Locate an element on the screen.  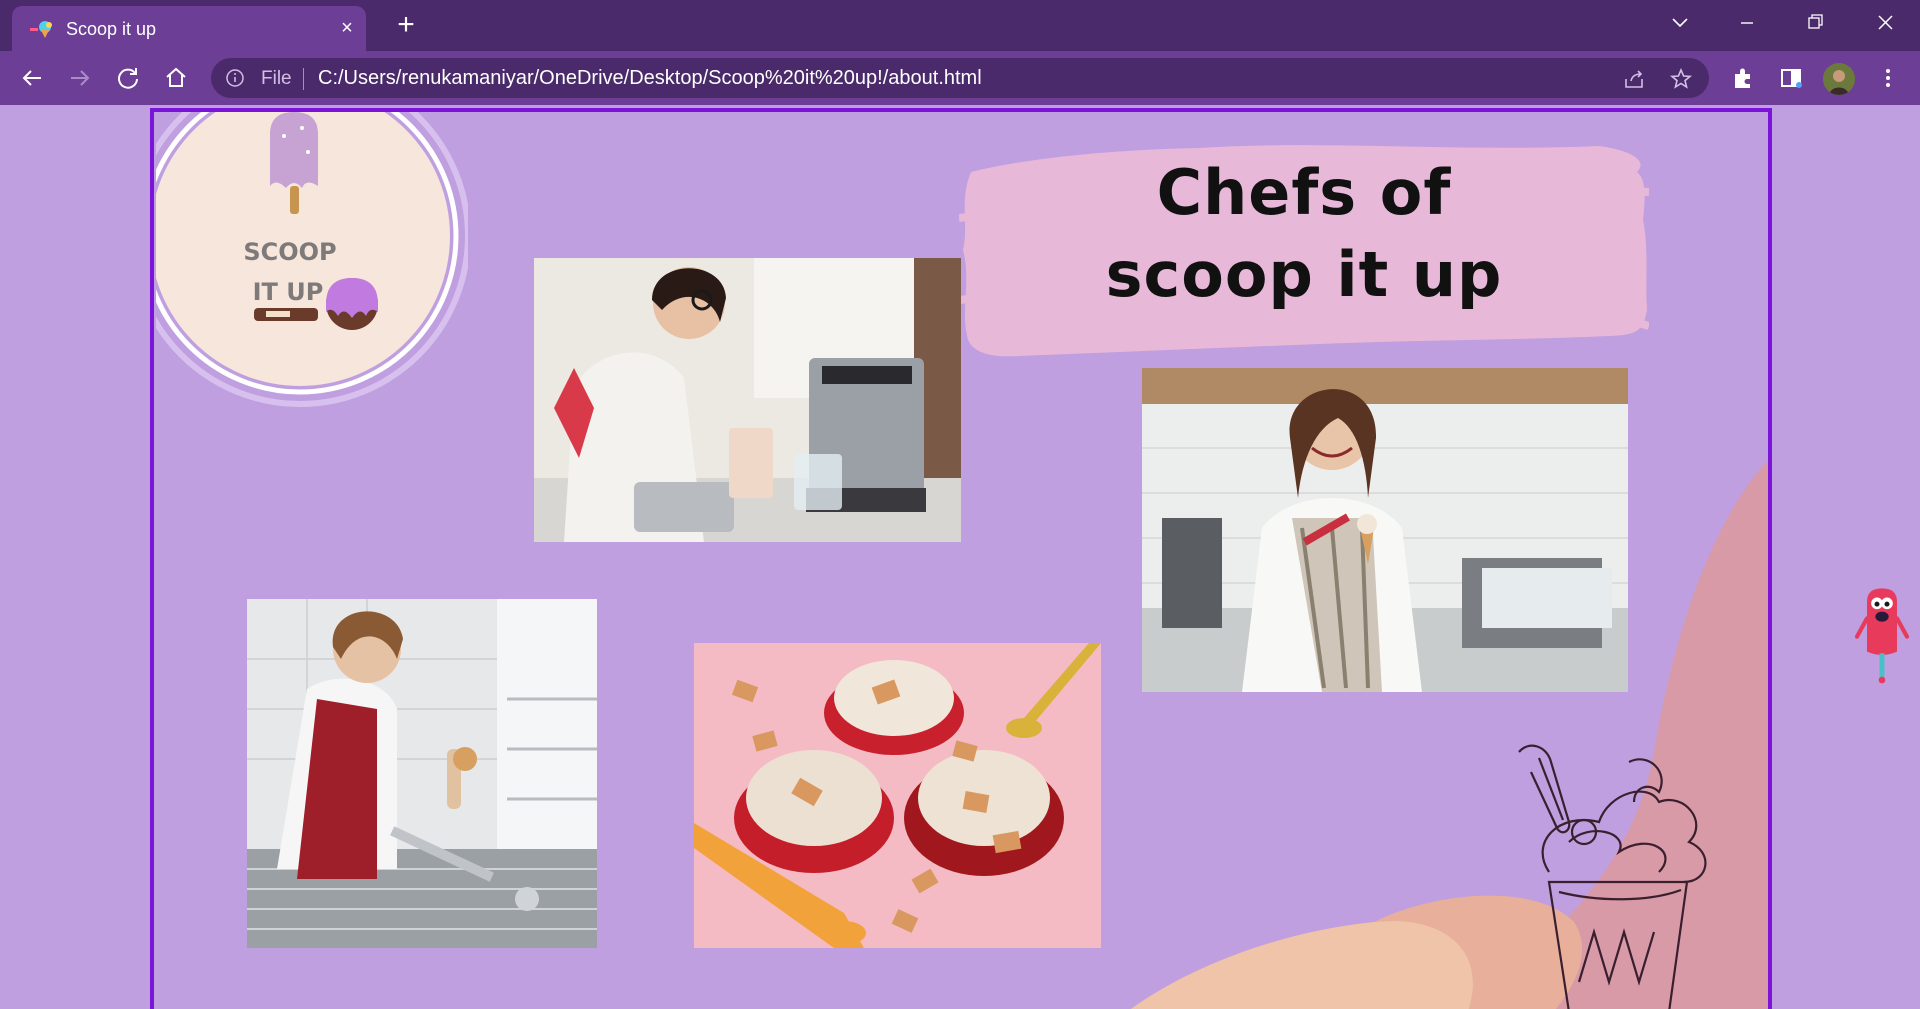
profile-avatar is located at coordinates (1839, 79).